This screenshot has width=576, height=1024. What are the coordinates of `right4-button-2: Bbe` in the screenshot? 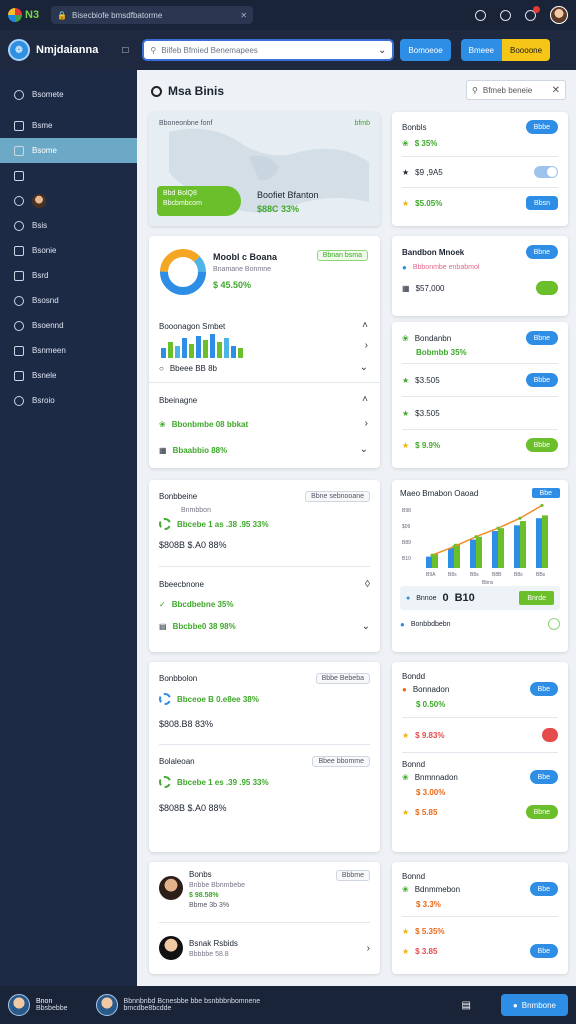 It's located at (543, 951).